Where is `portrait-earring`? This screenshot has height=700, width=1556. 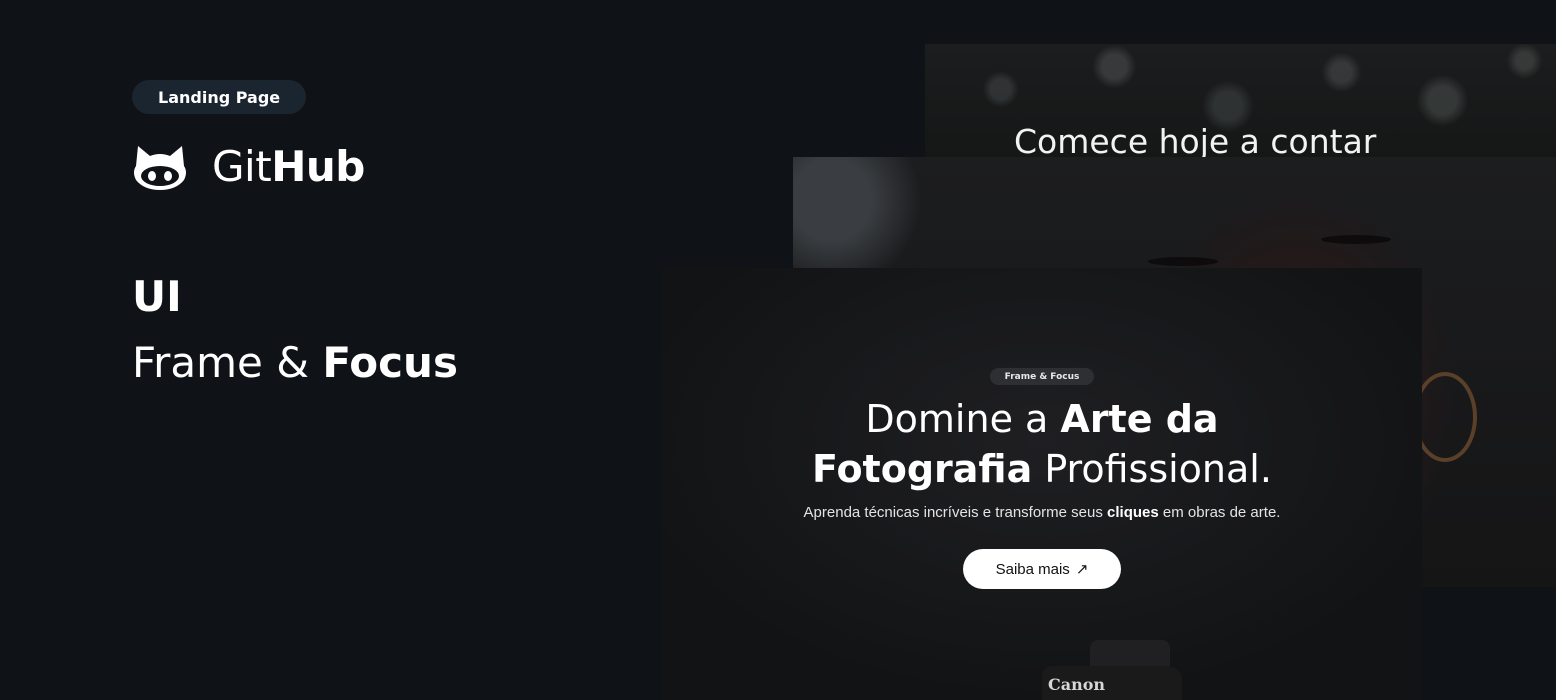
portrait-earring is located at coordinates (1445, 417).